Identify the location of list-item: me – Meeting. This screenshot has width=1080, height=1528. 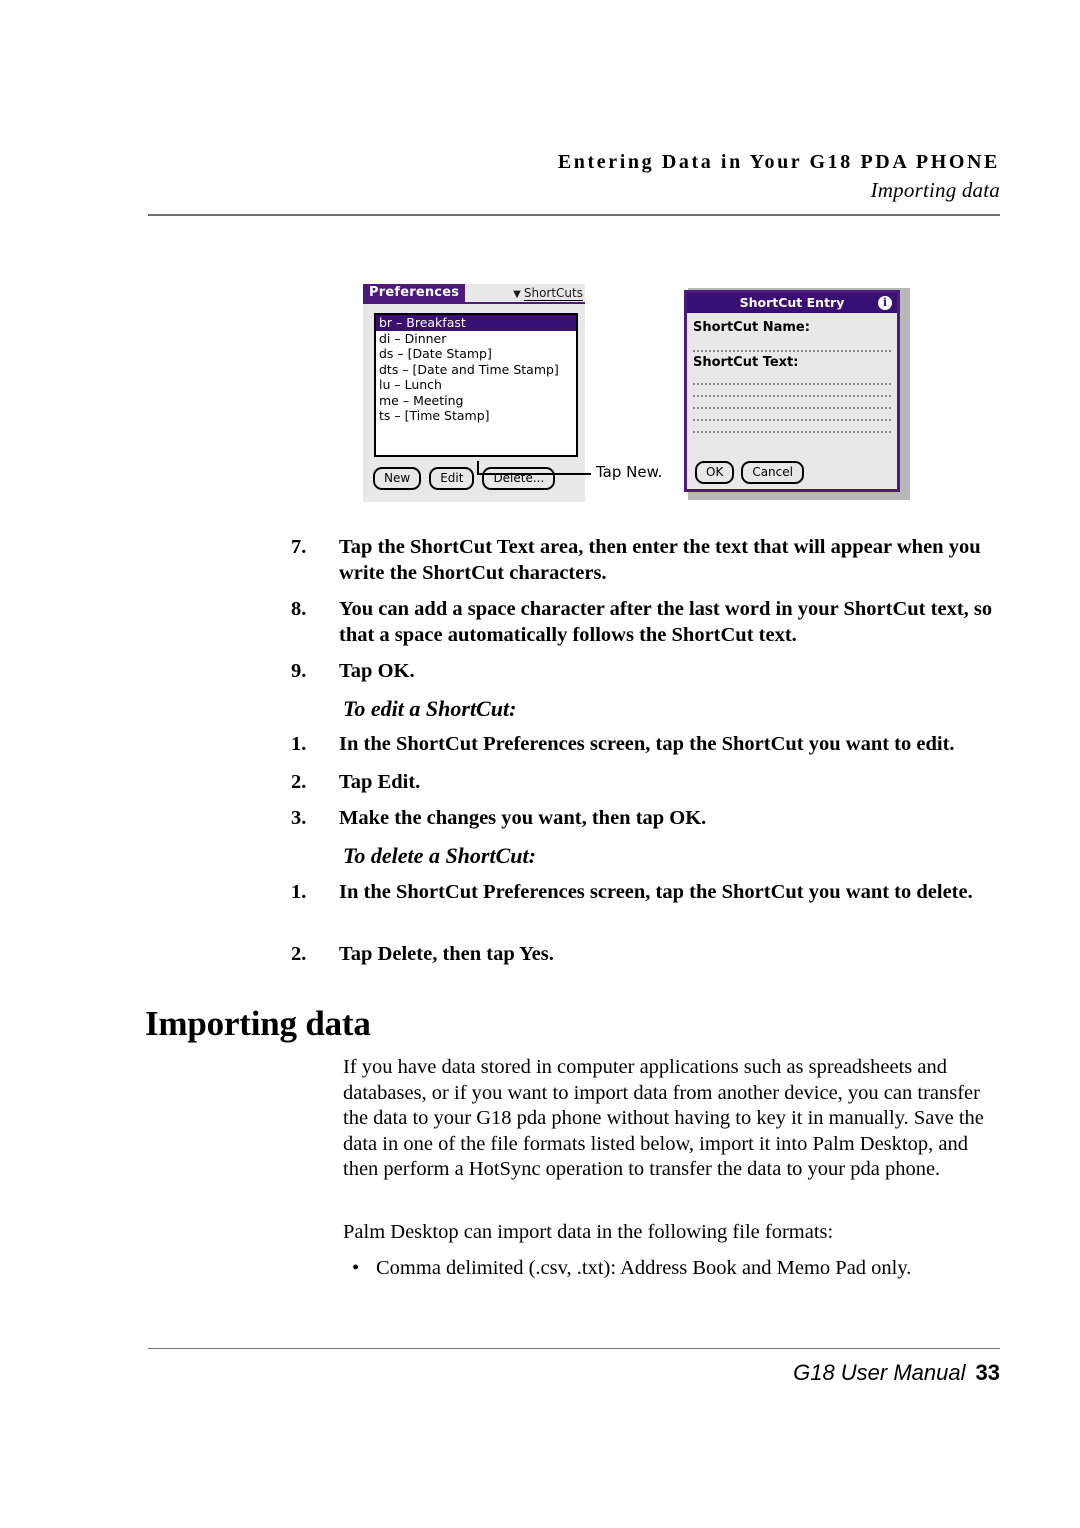
(476, 401).